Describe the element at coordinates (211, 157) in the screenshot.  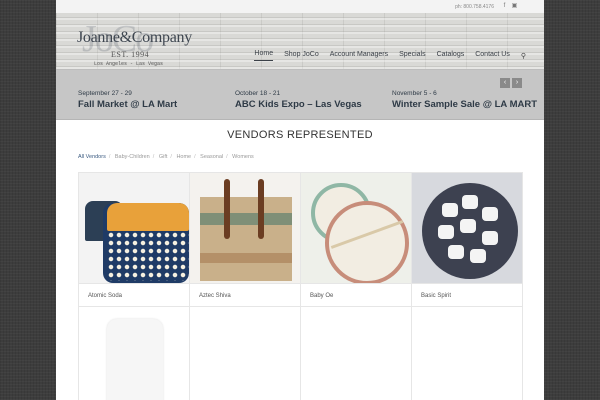
I see `filter-seasonal: Seasonal` at that location.